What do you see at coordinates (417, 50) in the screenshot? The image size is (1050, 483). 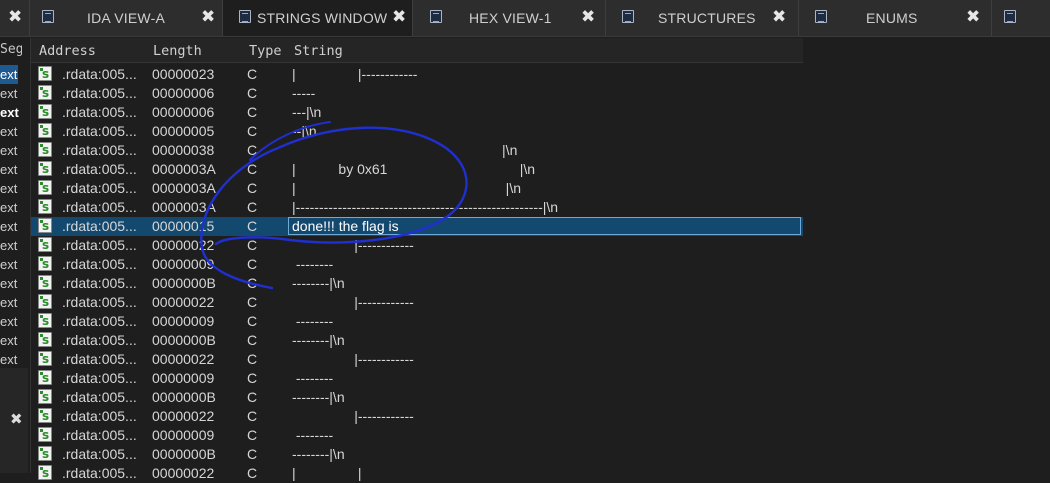 I see `table-header: Address Length Type String` at bounding box center [417, 50].